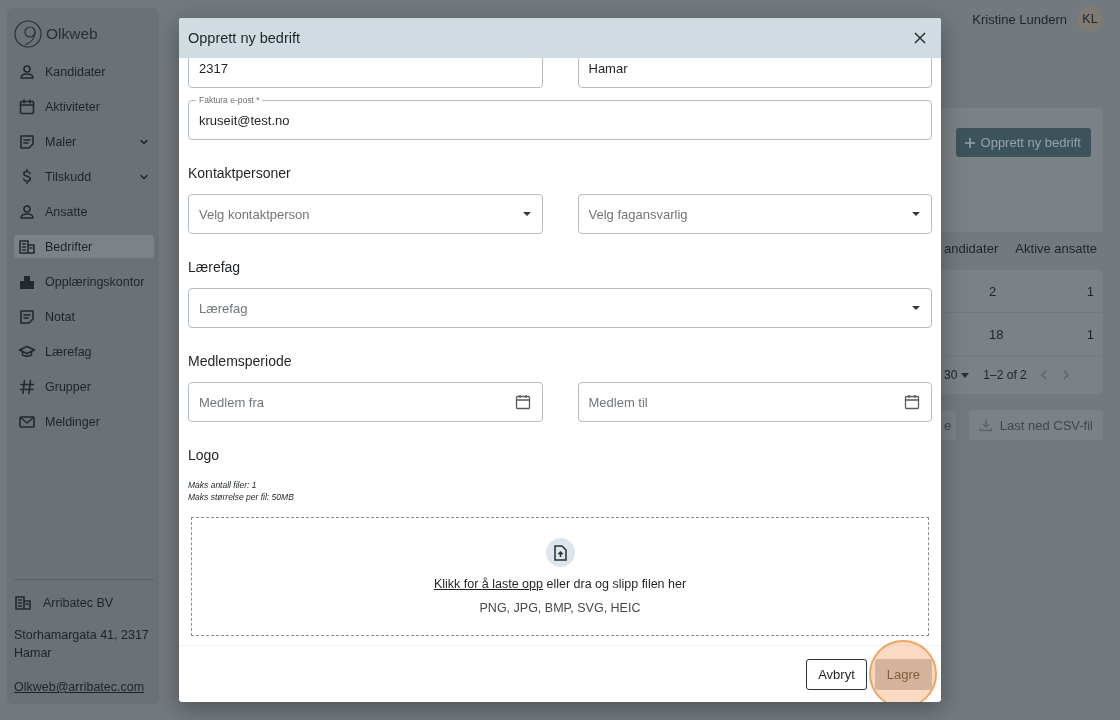  I want to click on logo-icon, so click(28, 34).